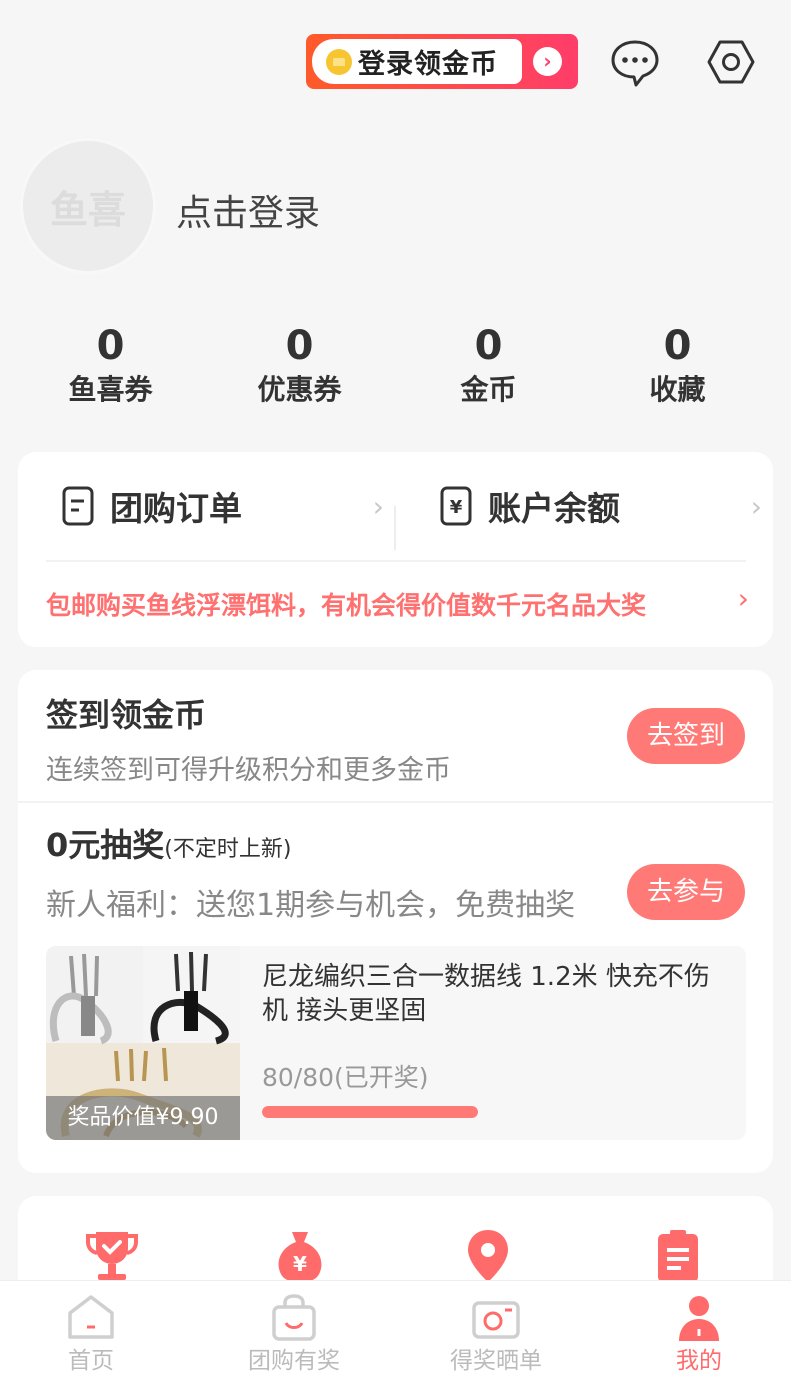  Describe the element at coordinates (395, 1327) in the screenshot. I see `bottom-tab-bar: 首页 团购有奖 得奖晒单 我的` at that location.